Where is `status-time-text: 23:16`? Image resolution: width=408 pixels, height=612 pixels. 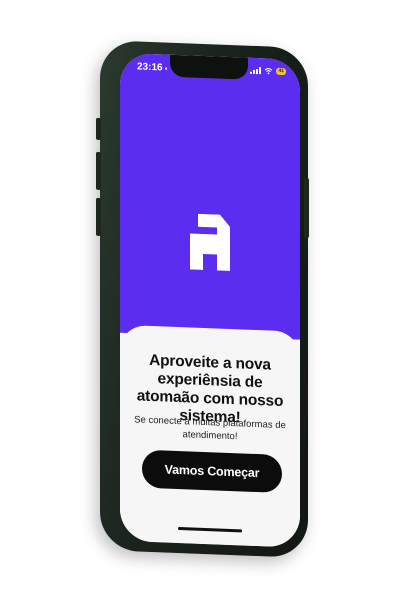 status-time-text: 23:16 is located at coordinates (150, 67).